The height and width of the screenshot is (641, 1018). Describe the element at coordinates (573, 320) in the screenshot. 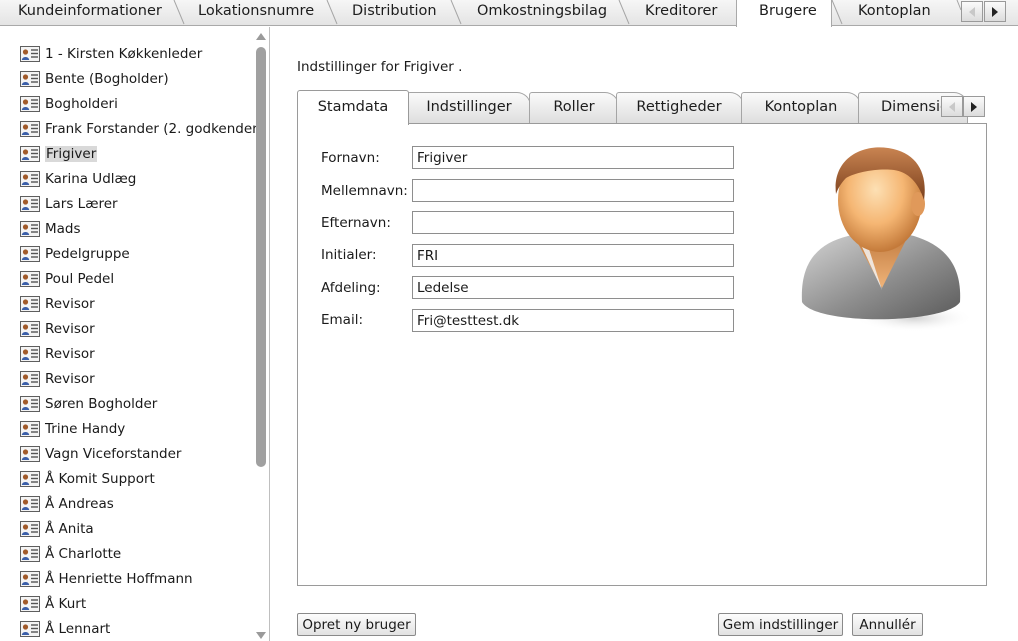

I see `email-field` at that location.